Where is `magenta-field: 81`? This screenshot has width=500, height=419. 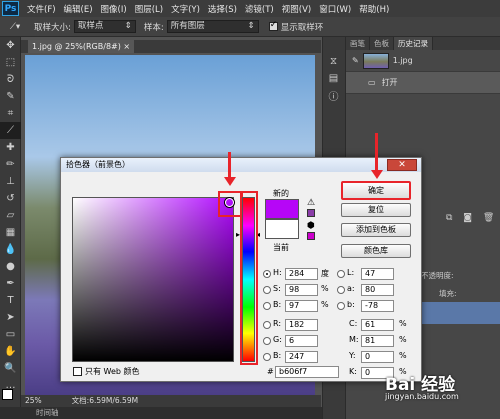
magenta-field: 81 is located at coordinates (377, 341).